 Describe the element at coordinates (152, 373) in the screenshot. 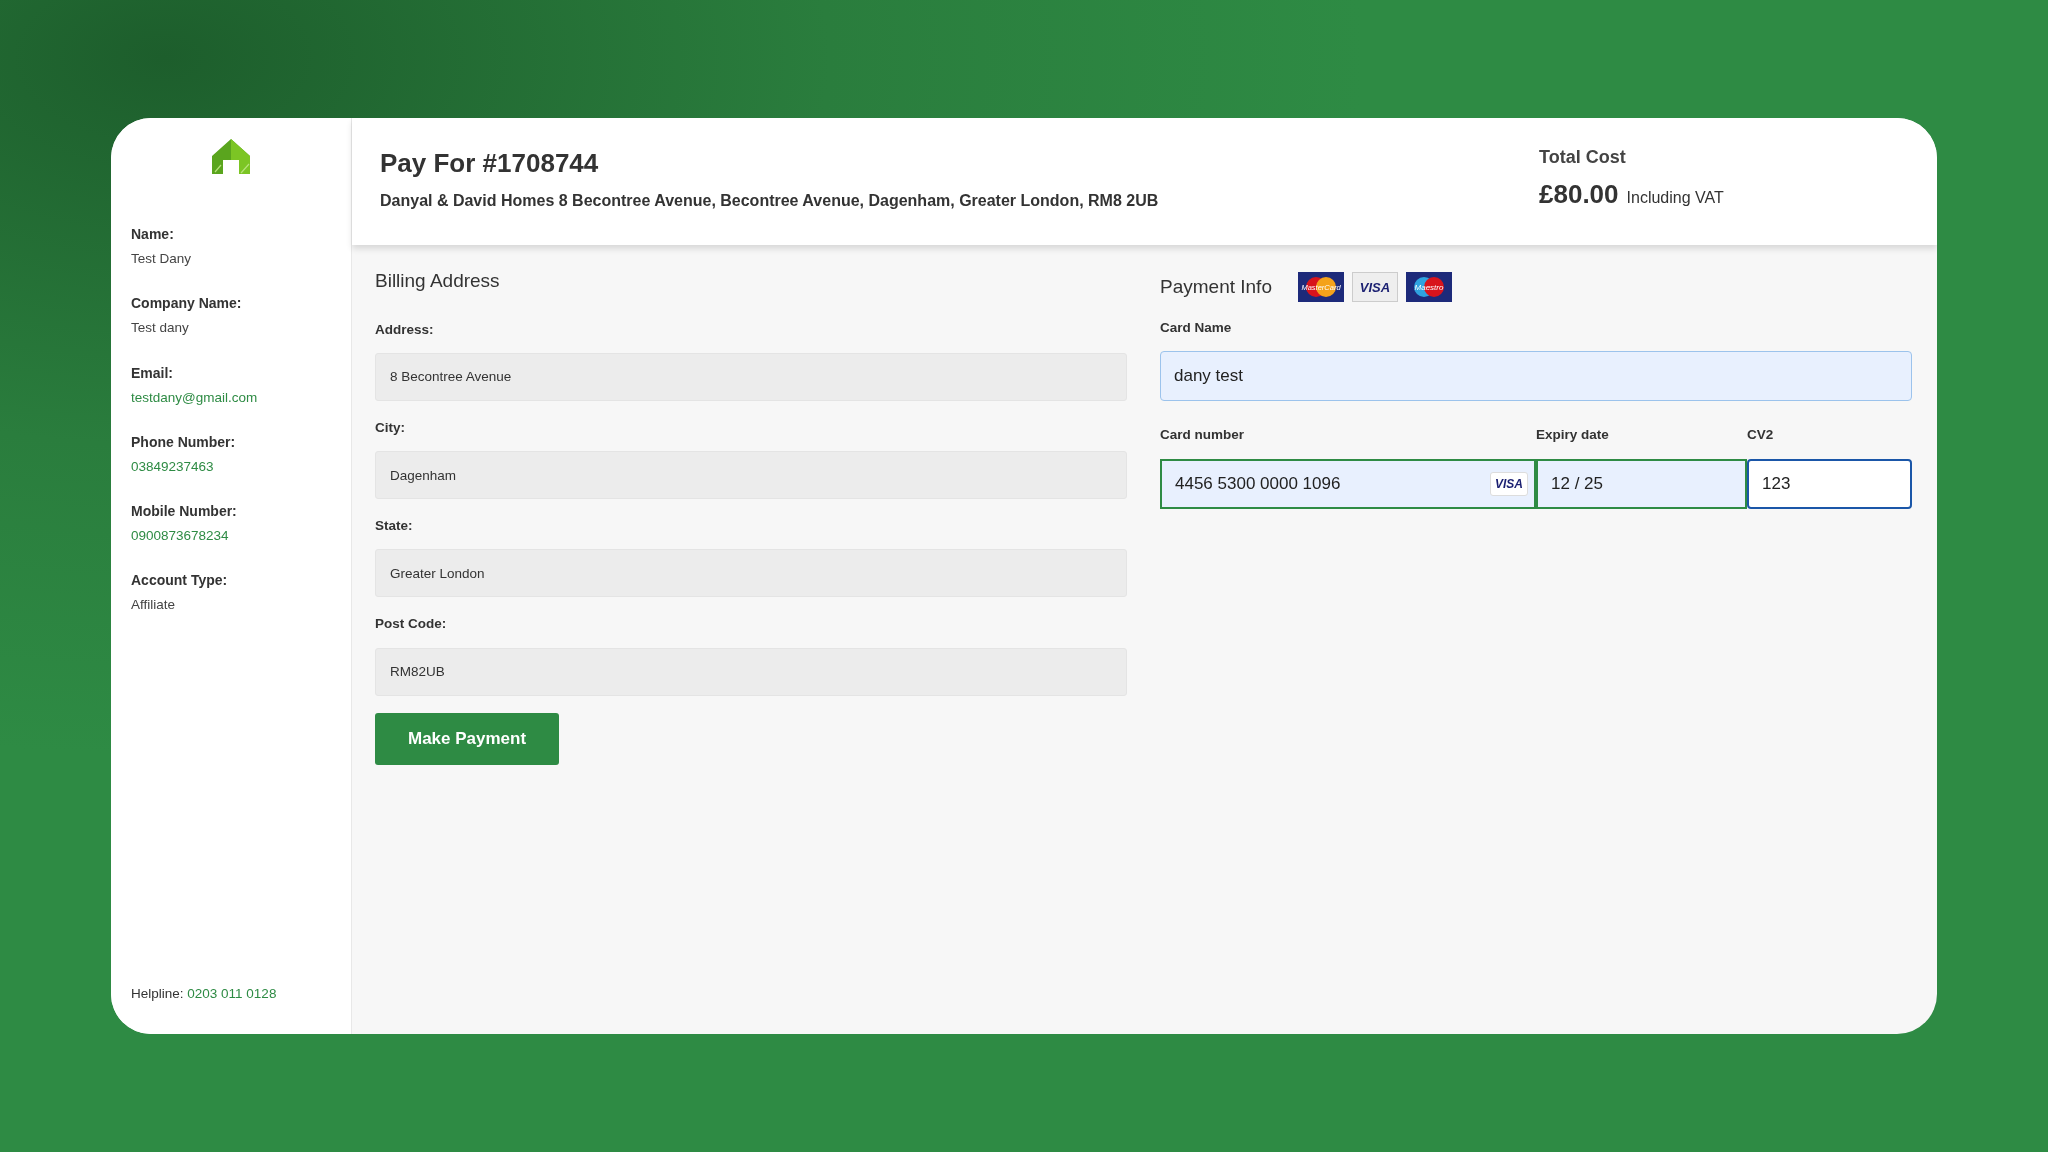

I see `field-label: Email:` at that location.